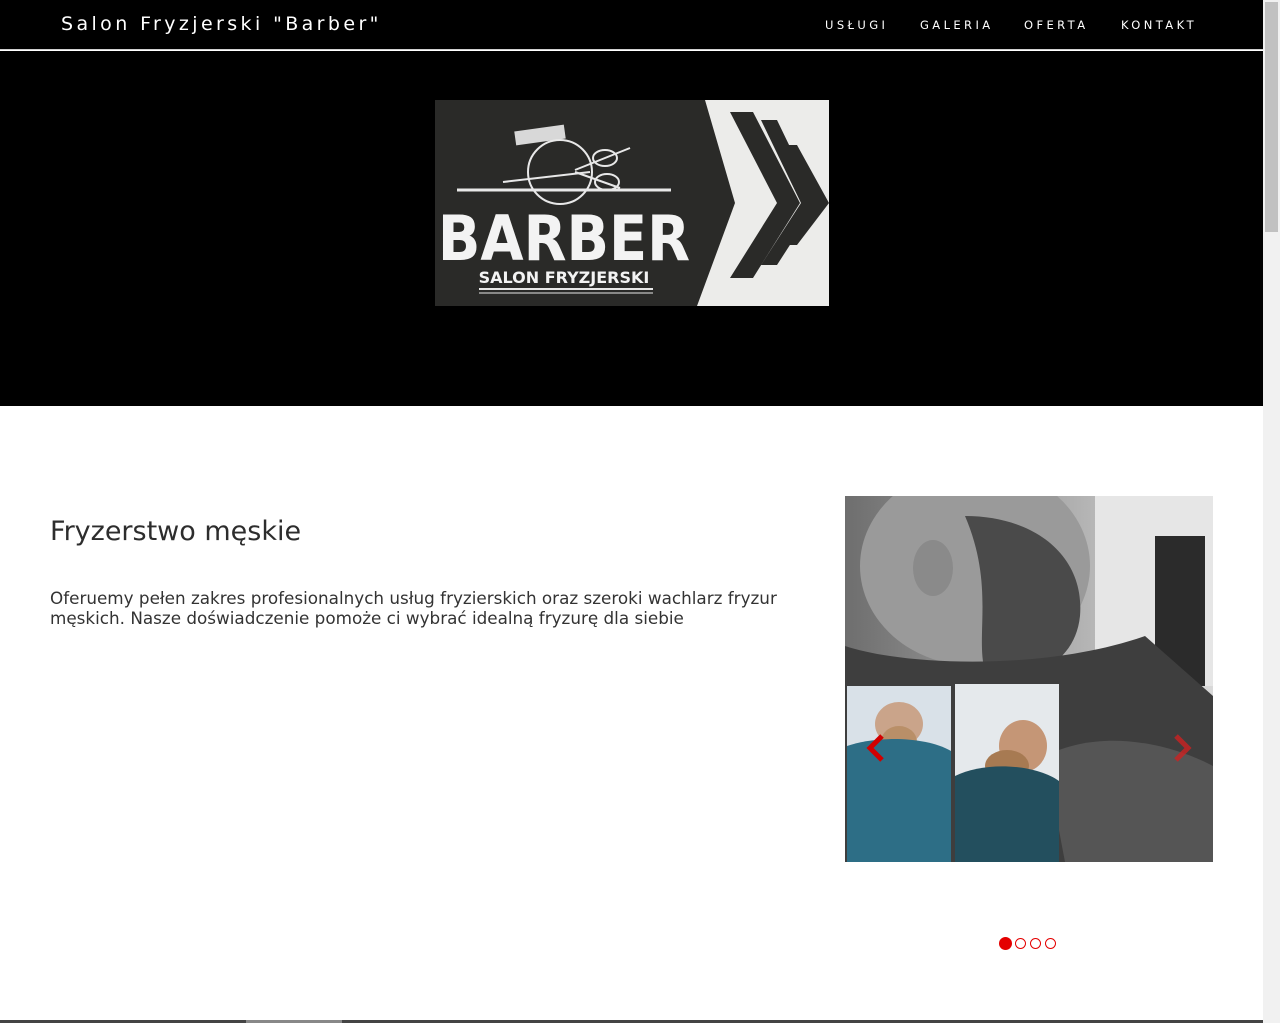 This screenshot has width=1280, height=1023. I want to click on barber-logo: BARBER SALON FRYZJERSKI, so click(632, 203).